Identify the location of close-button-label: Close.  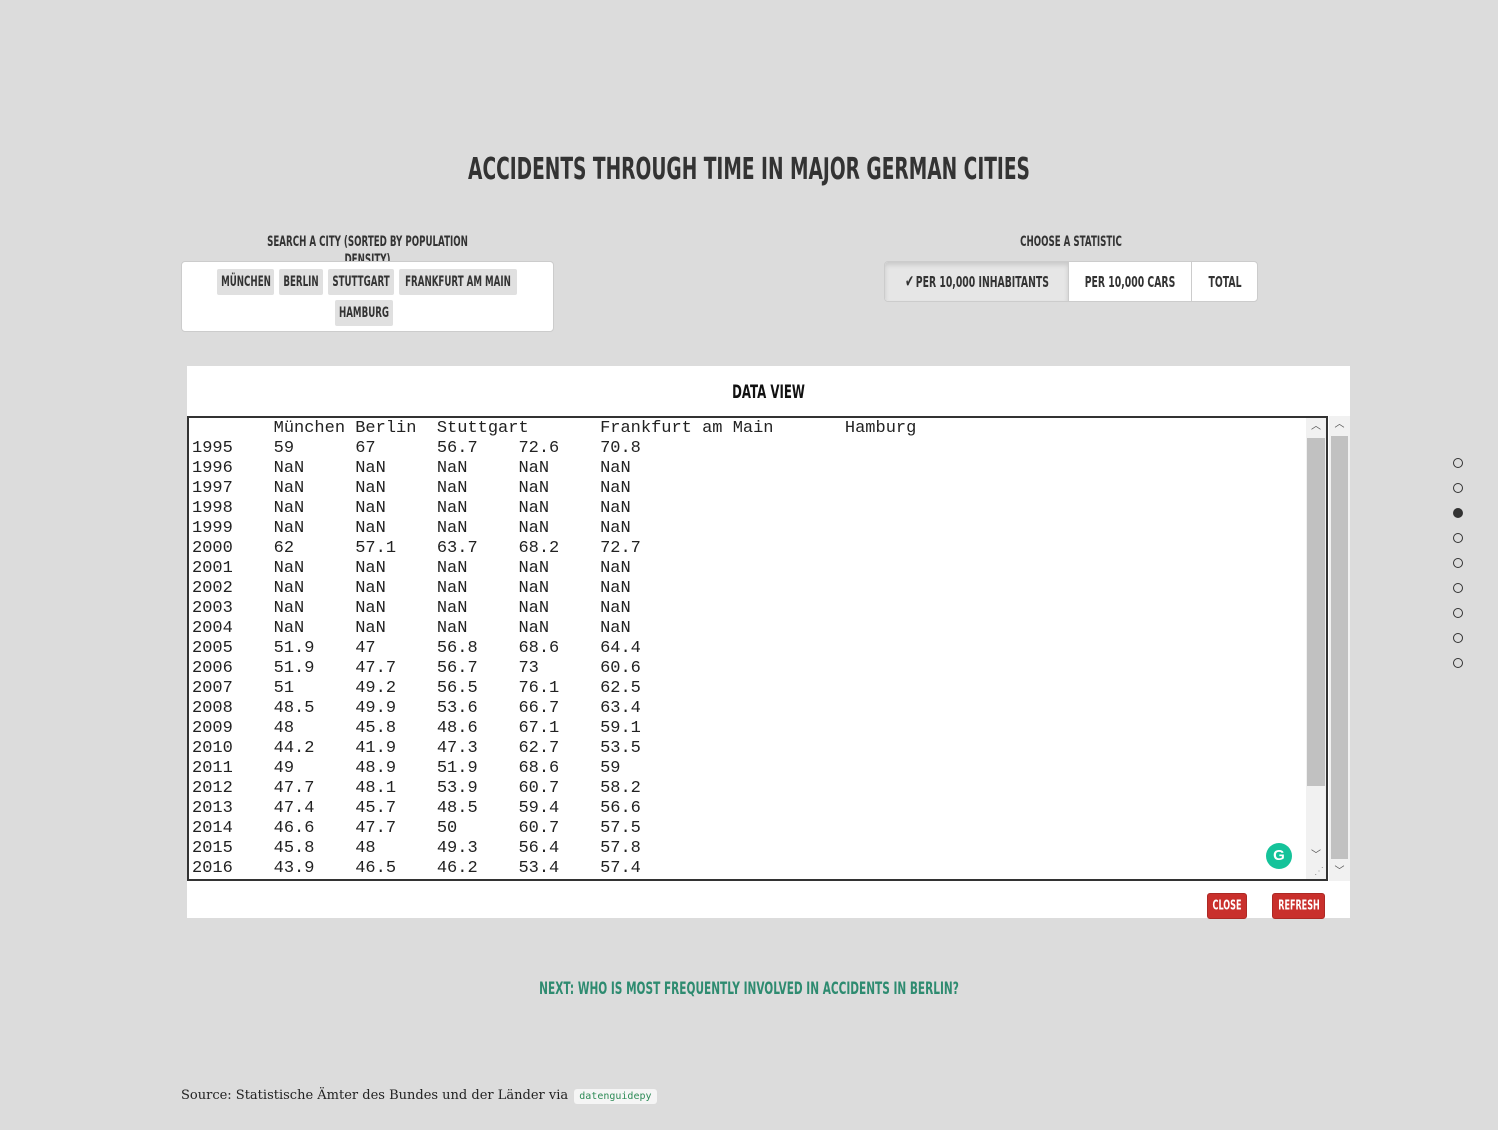
(1227, 906).